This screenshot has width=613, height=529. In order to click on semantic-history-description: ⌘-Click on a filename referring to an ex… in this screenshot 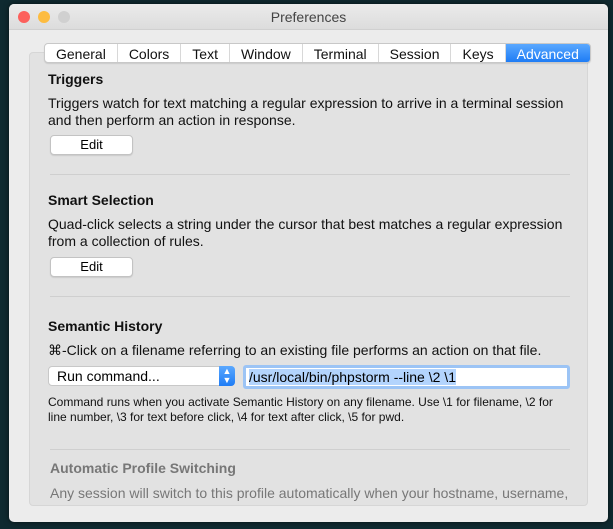, I will do `click(295, 350)`.